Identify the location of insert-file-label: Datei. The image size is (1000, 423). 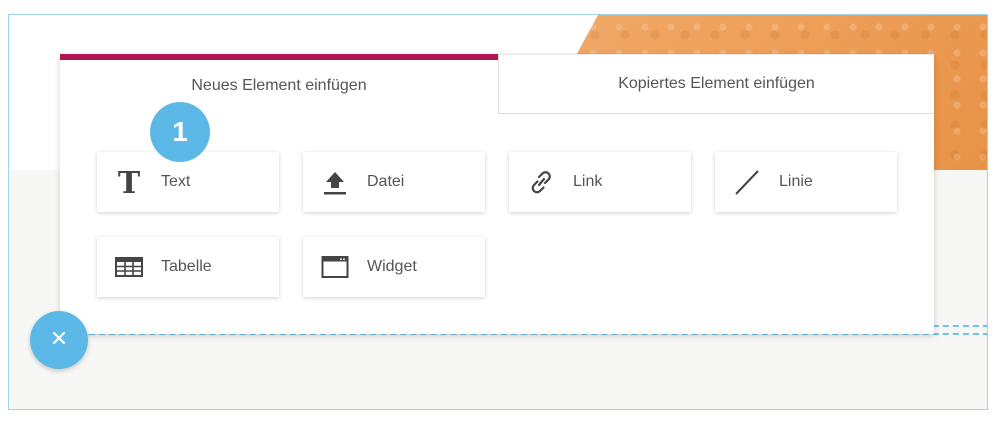
(386, 181).